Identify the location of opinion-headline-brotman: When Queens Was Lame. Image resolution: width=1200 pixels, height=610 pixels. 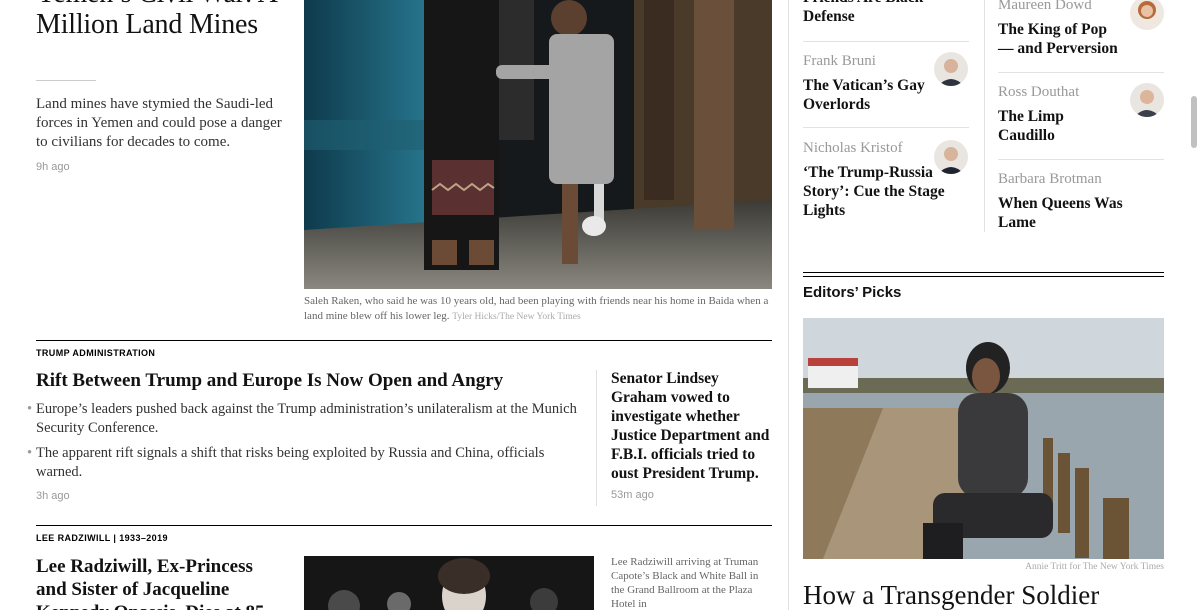
(1065, 213).